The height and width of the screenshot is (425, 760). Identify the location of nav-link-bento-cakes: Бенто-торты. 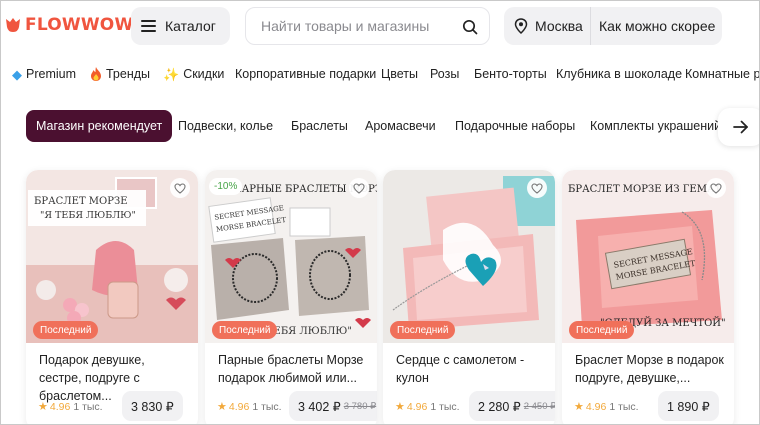
(510, 74).